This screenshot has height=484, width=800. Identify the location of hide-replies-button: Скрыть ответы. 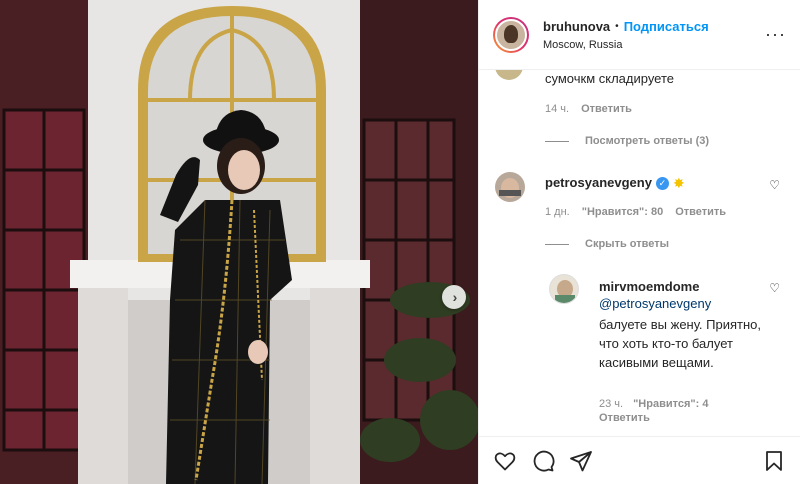
(607, 244).